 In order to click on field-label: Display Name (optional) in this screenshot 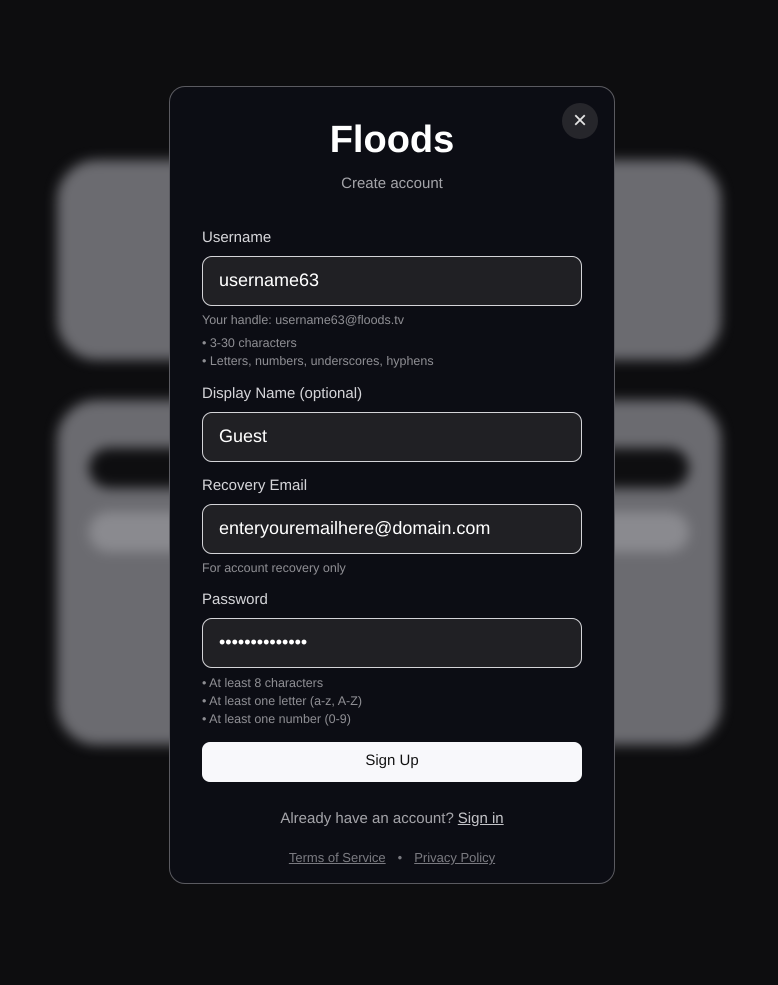, I will do `click(283, 394)`.